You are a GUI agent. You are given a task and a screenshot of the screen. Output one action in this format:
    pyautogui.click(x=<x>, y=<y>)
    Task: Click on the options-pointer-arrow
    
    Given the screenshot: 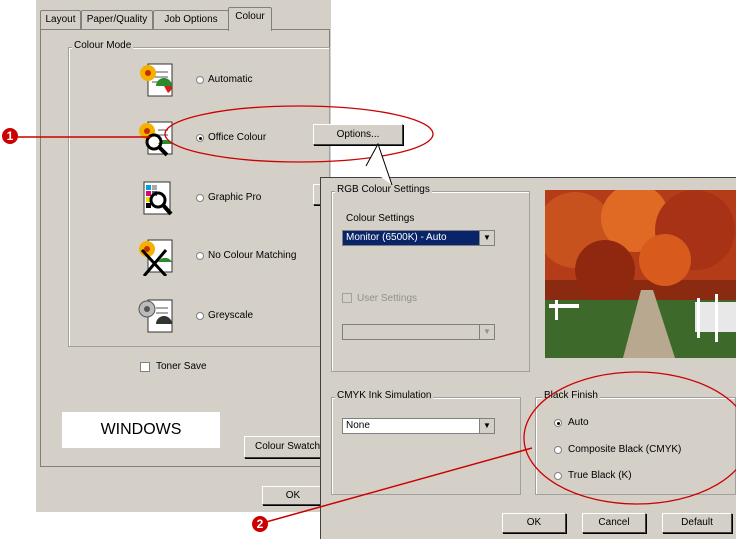 What is the action you would take?
    pyautogui.click(x=379, y=164)
    